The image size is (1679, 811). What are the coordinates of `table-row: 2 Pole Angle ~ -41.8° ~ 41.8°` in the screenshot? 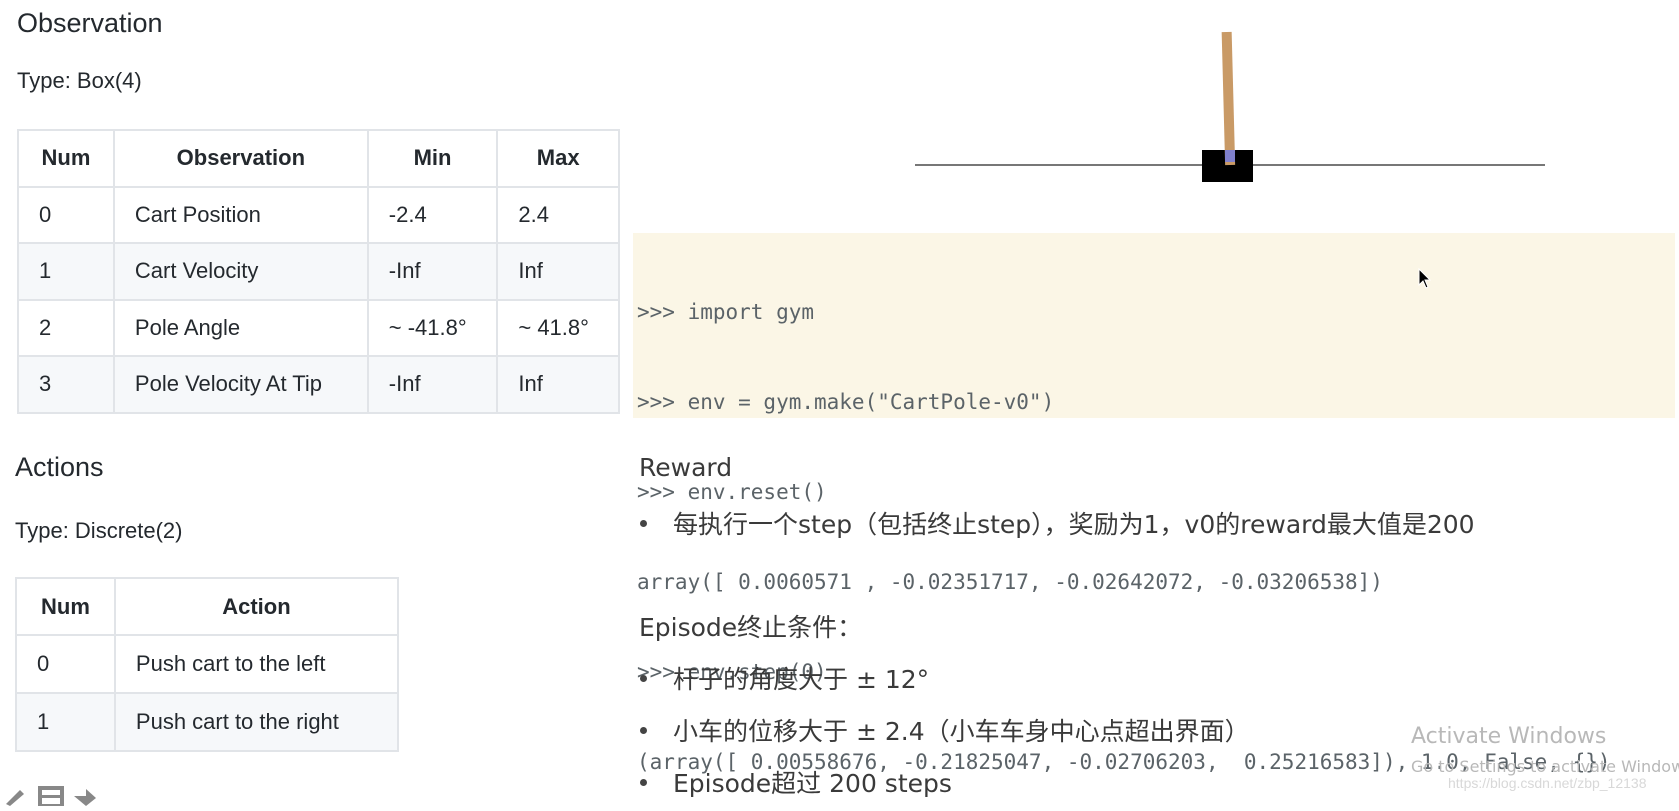 It's located at (318, 327).